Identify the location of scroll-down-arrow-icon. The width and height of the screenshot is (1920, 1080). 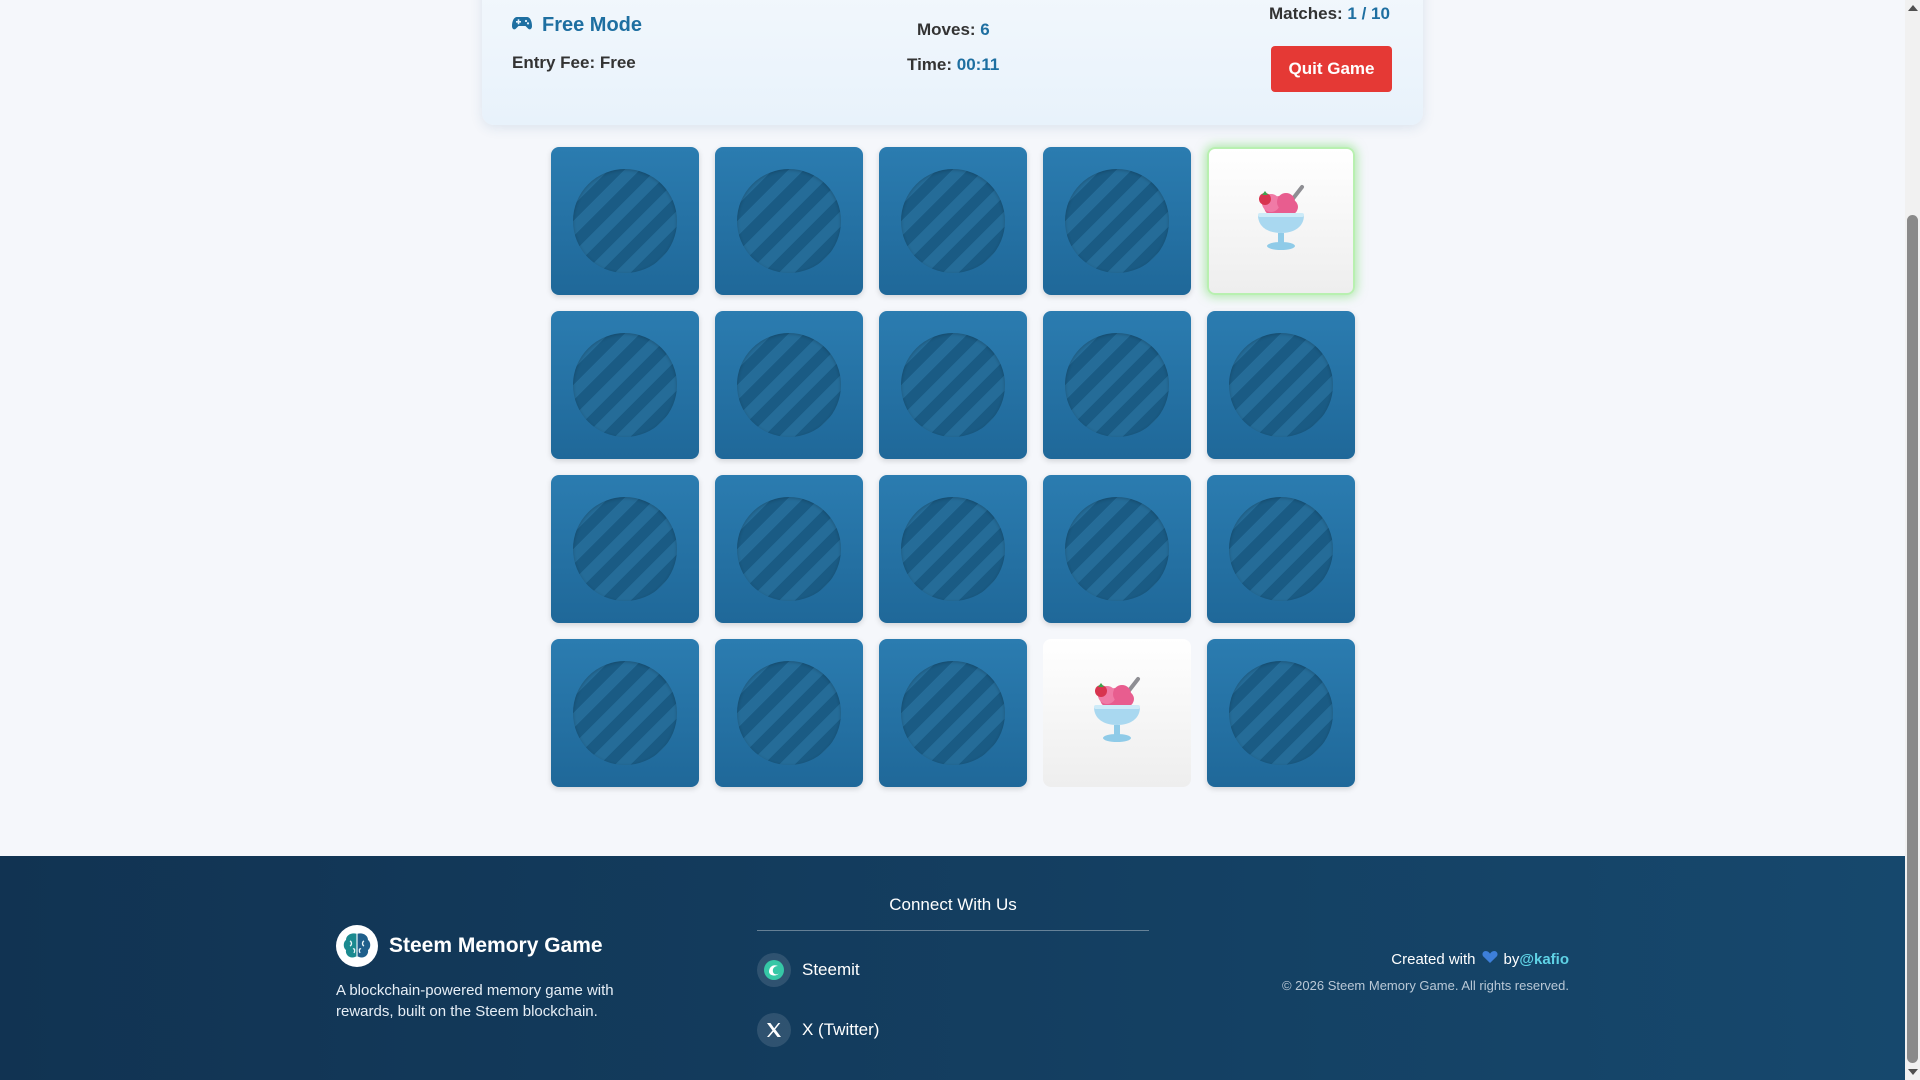
(1913, 1072).